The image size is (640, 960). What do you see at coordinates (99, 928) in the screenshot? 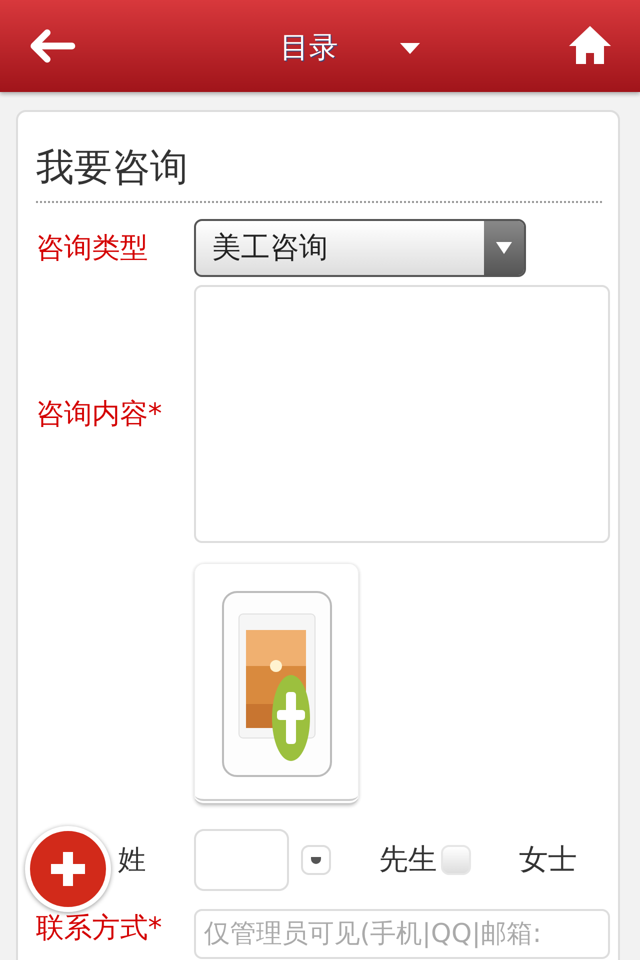
I see `field-label: 联系方式*` at bounding box center [99, 928].